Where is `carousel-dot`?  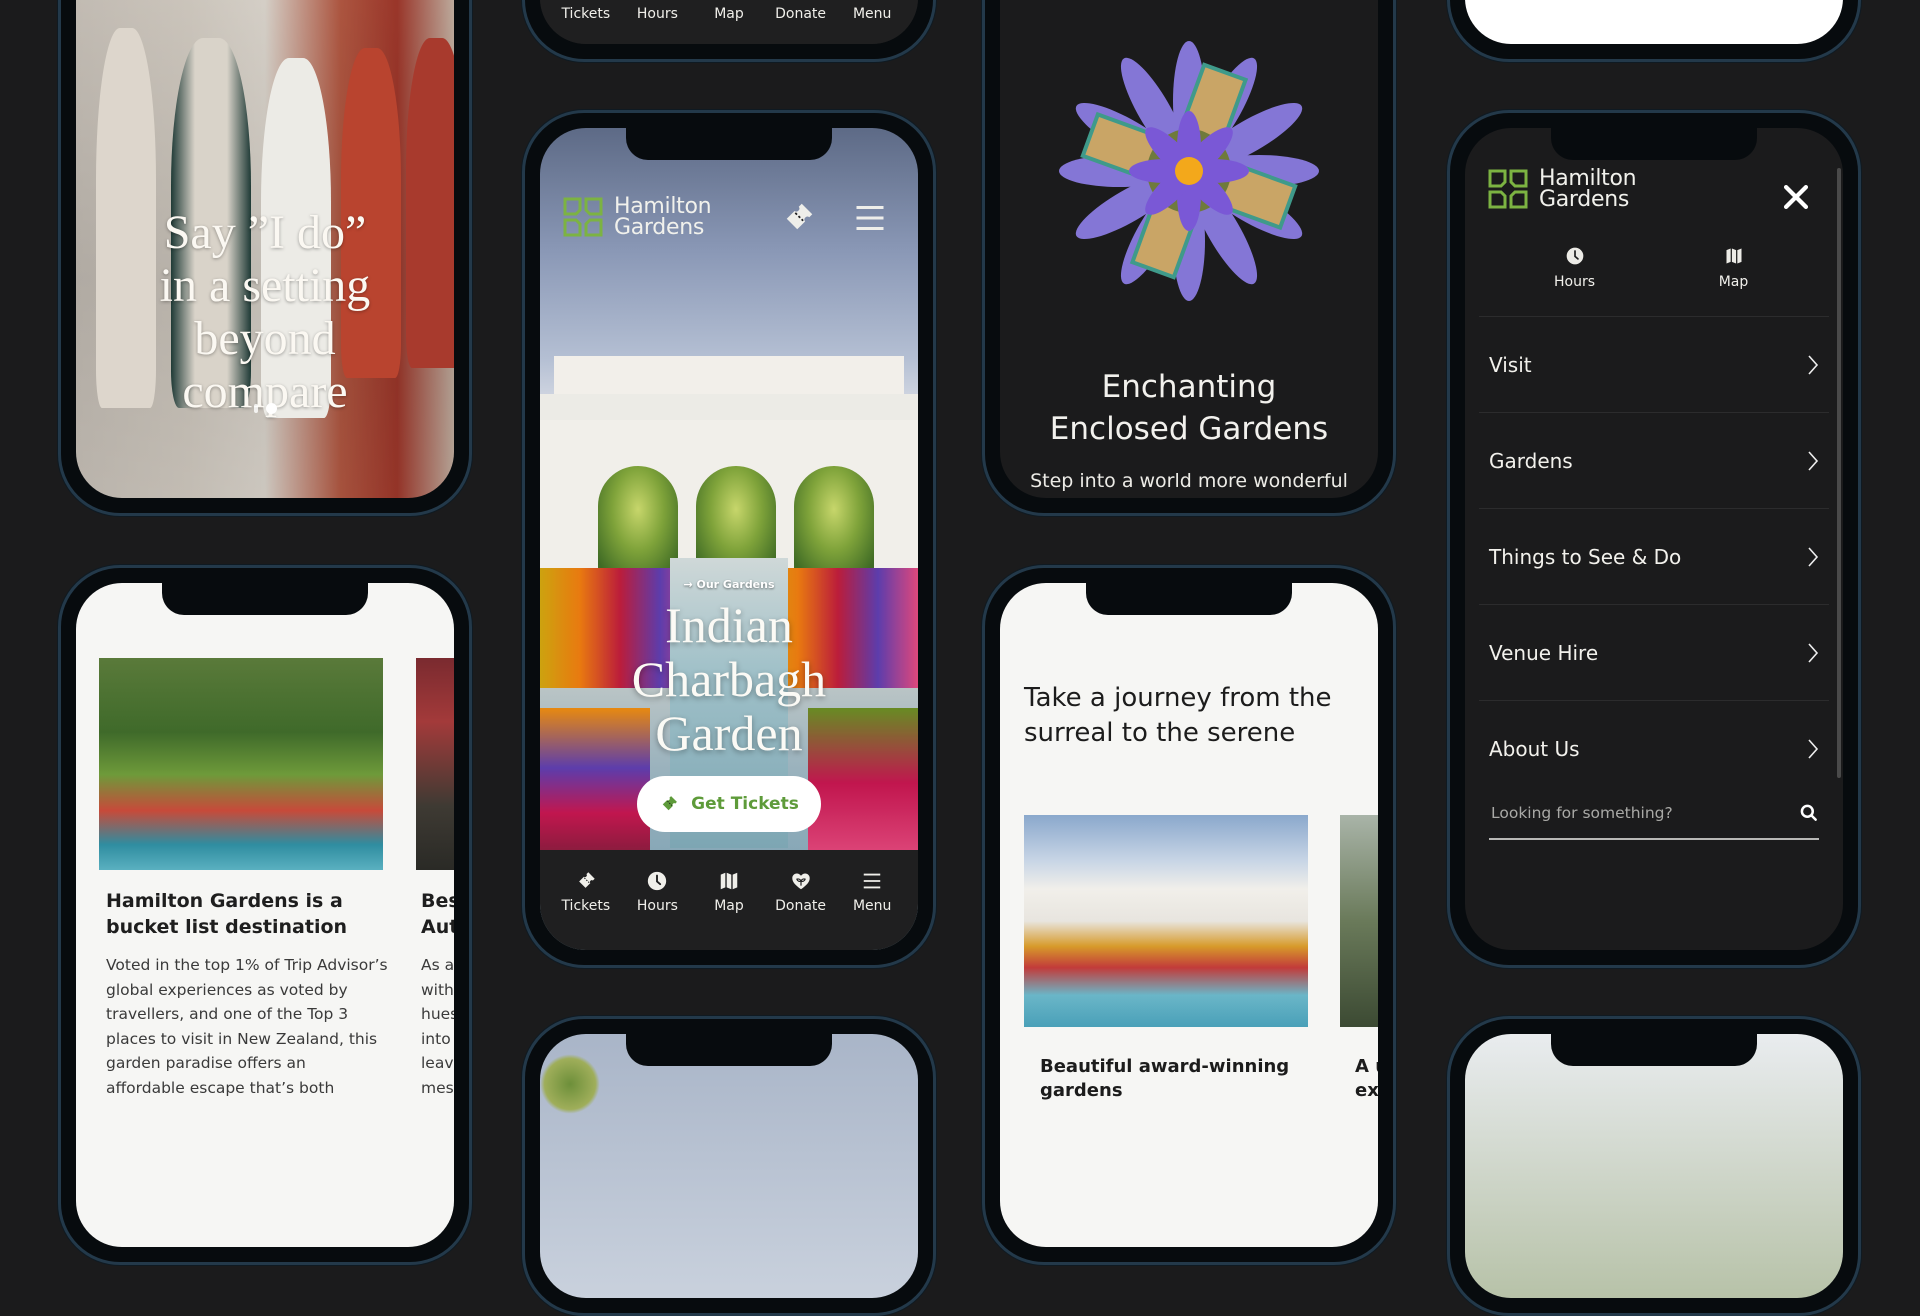 carousel-dot is located at coordinates (255, 409).